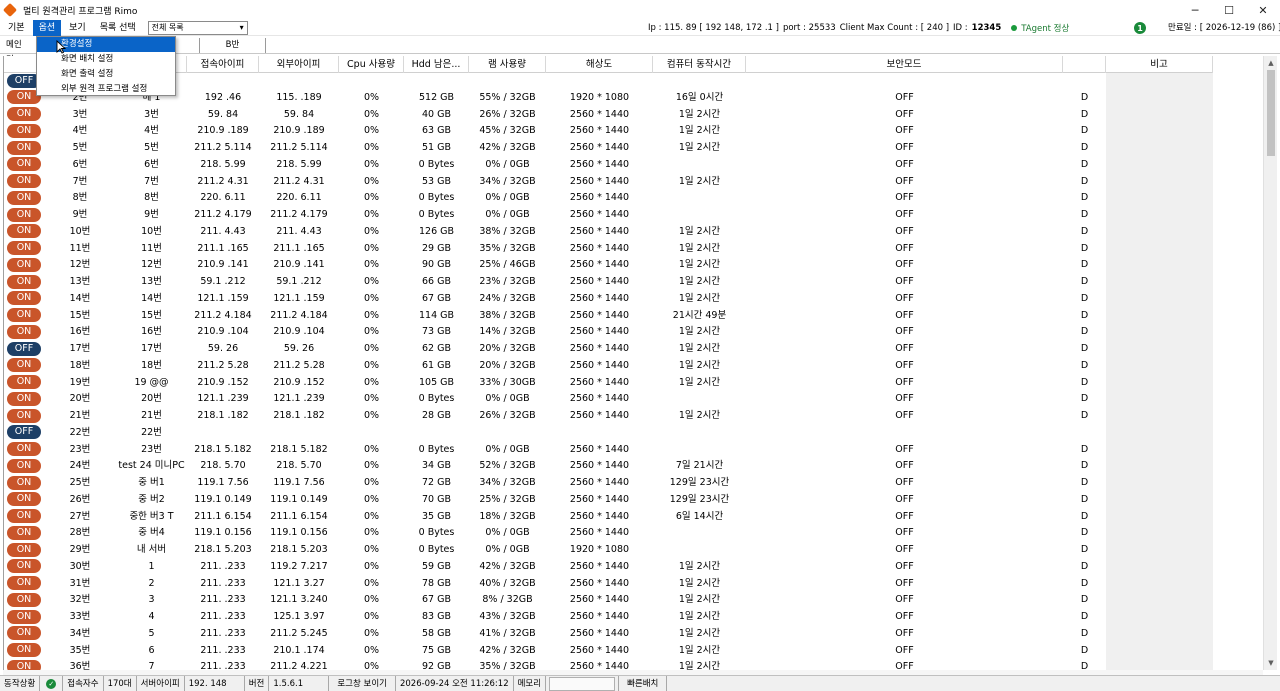  Describe the element at coordinates (608, 433) in the screenshot. I see `table-row: OFF 22번 22번` at that location.